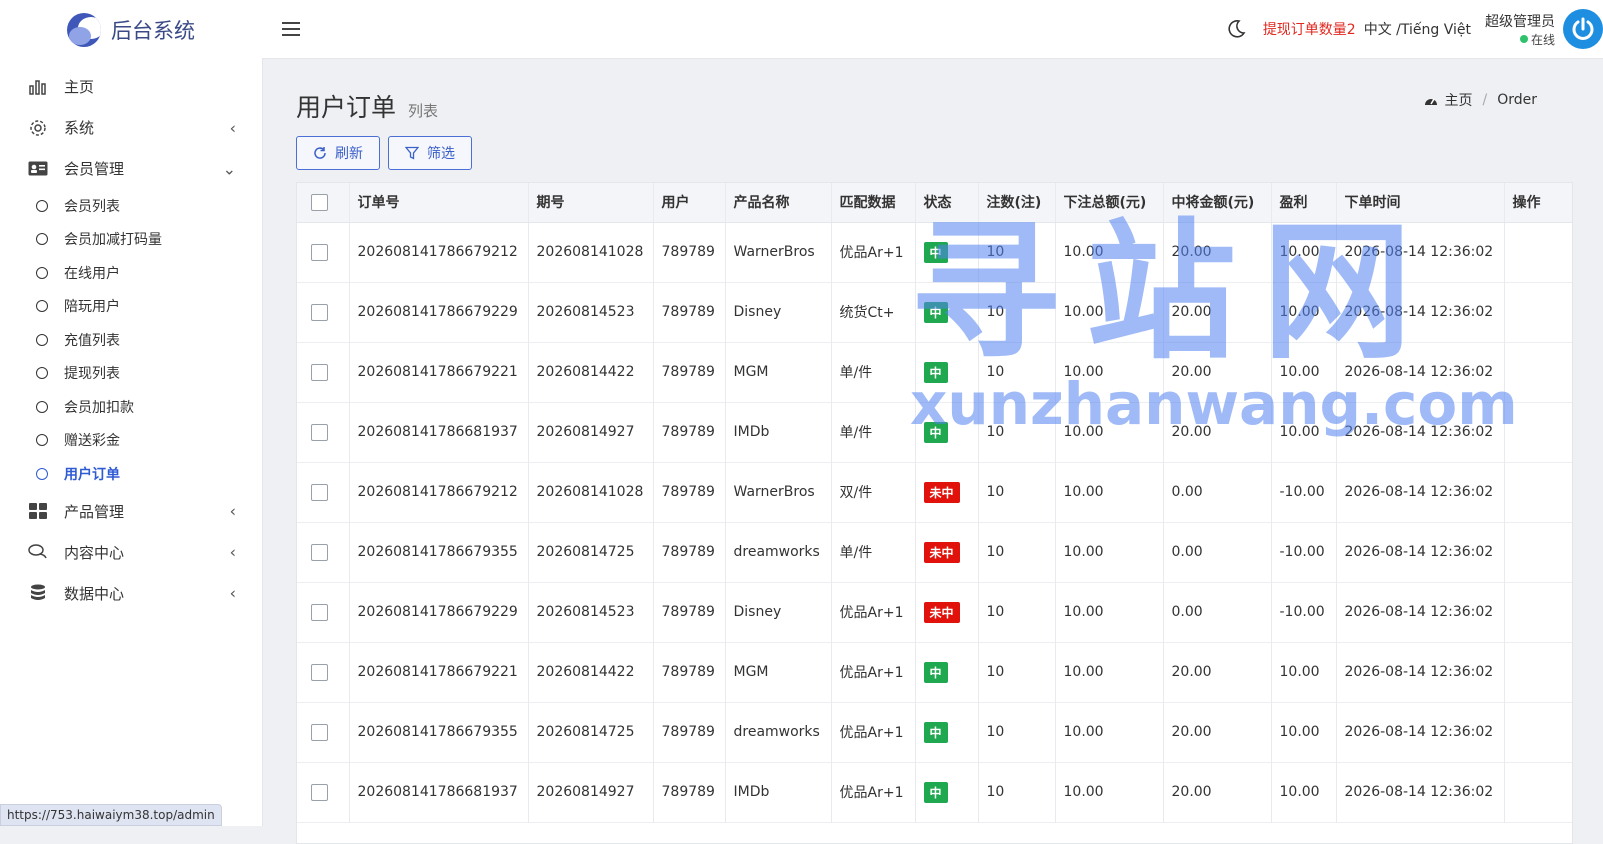 Image resolution: width=1603 pixels, height=844 pixels. I want to click on sidebar-subitem-withdraw-list: 提现列表, so click(131, 374).